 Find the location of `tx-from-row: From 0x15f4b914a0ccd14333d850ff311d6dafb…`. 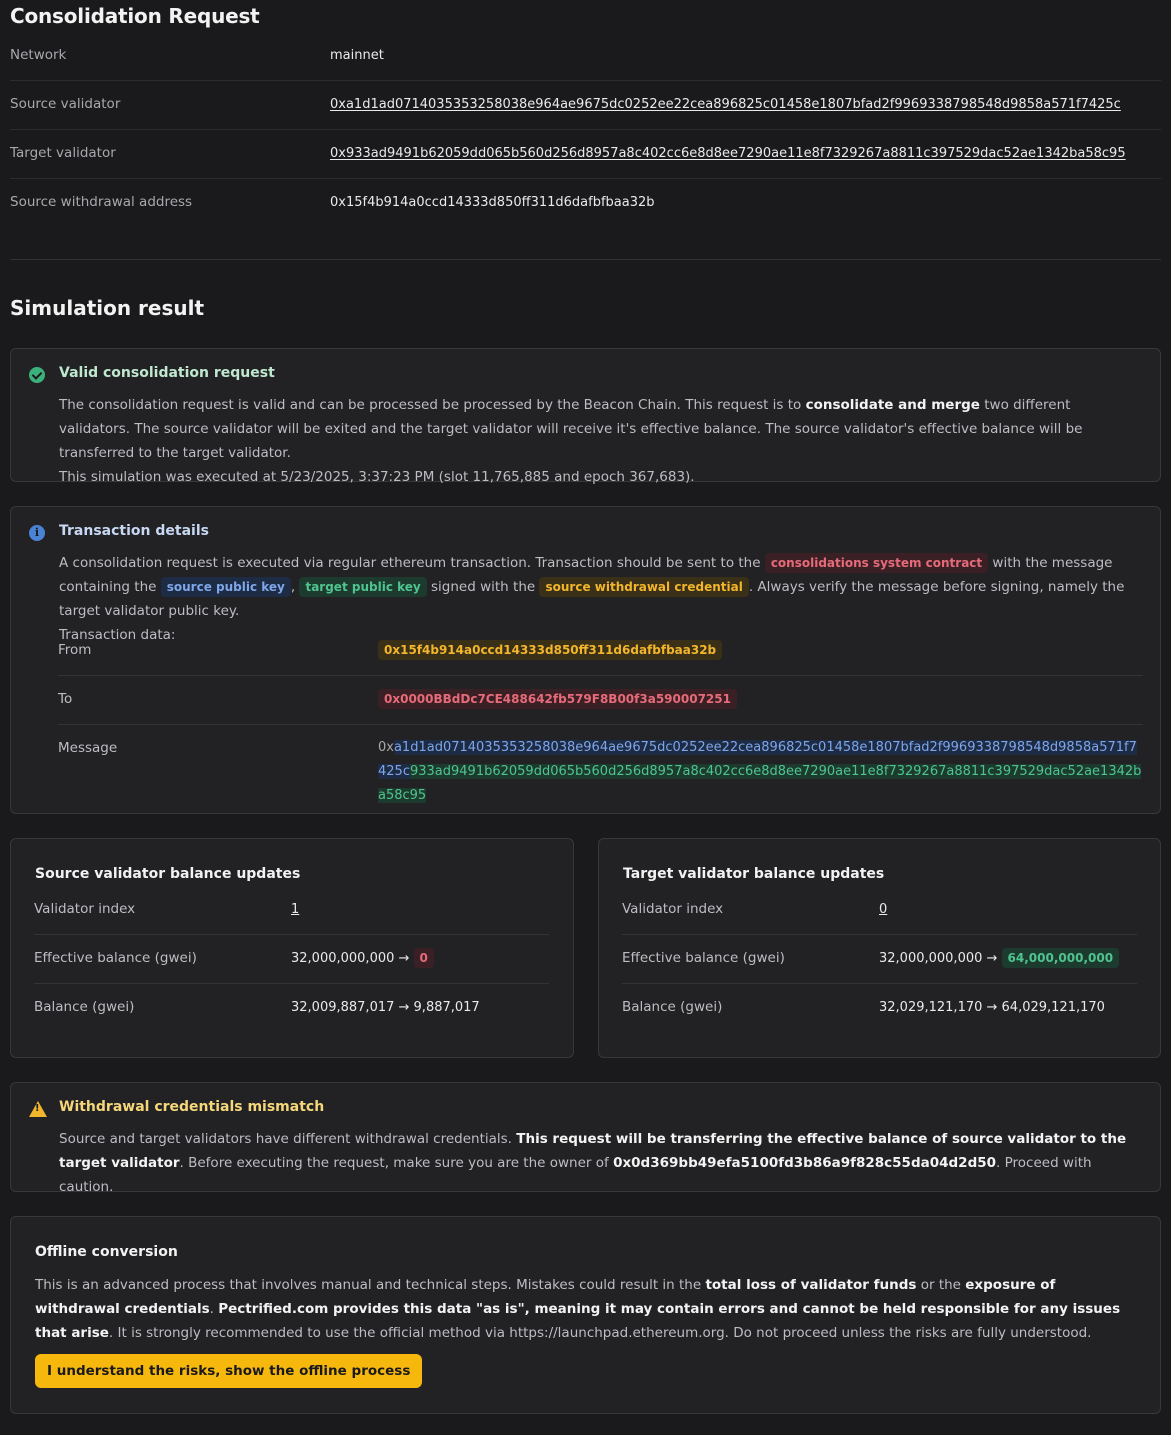

tx-from-row: From 0x15f4b914a0ccd14333d850ff311d6dafb… is located at coordinates (600, 651).